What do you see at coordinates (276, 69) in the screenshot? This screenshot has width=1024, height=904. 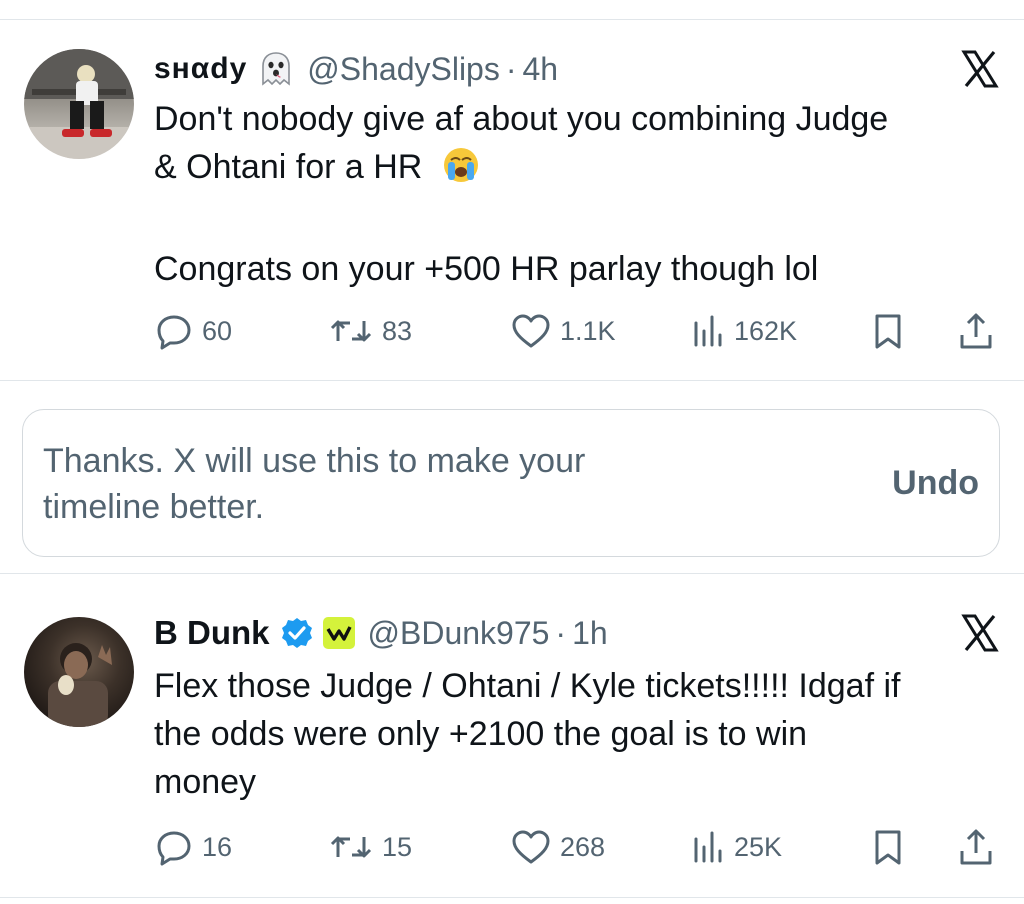 I see `ghost-icon` at bounding box center [276, 69].